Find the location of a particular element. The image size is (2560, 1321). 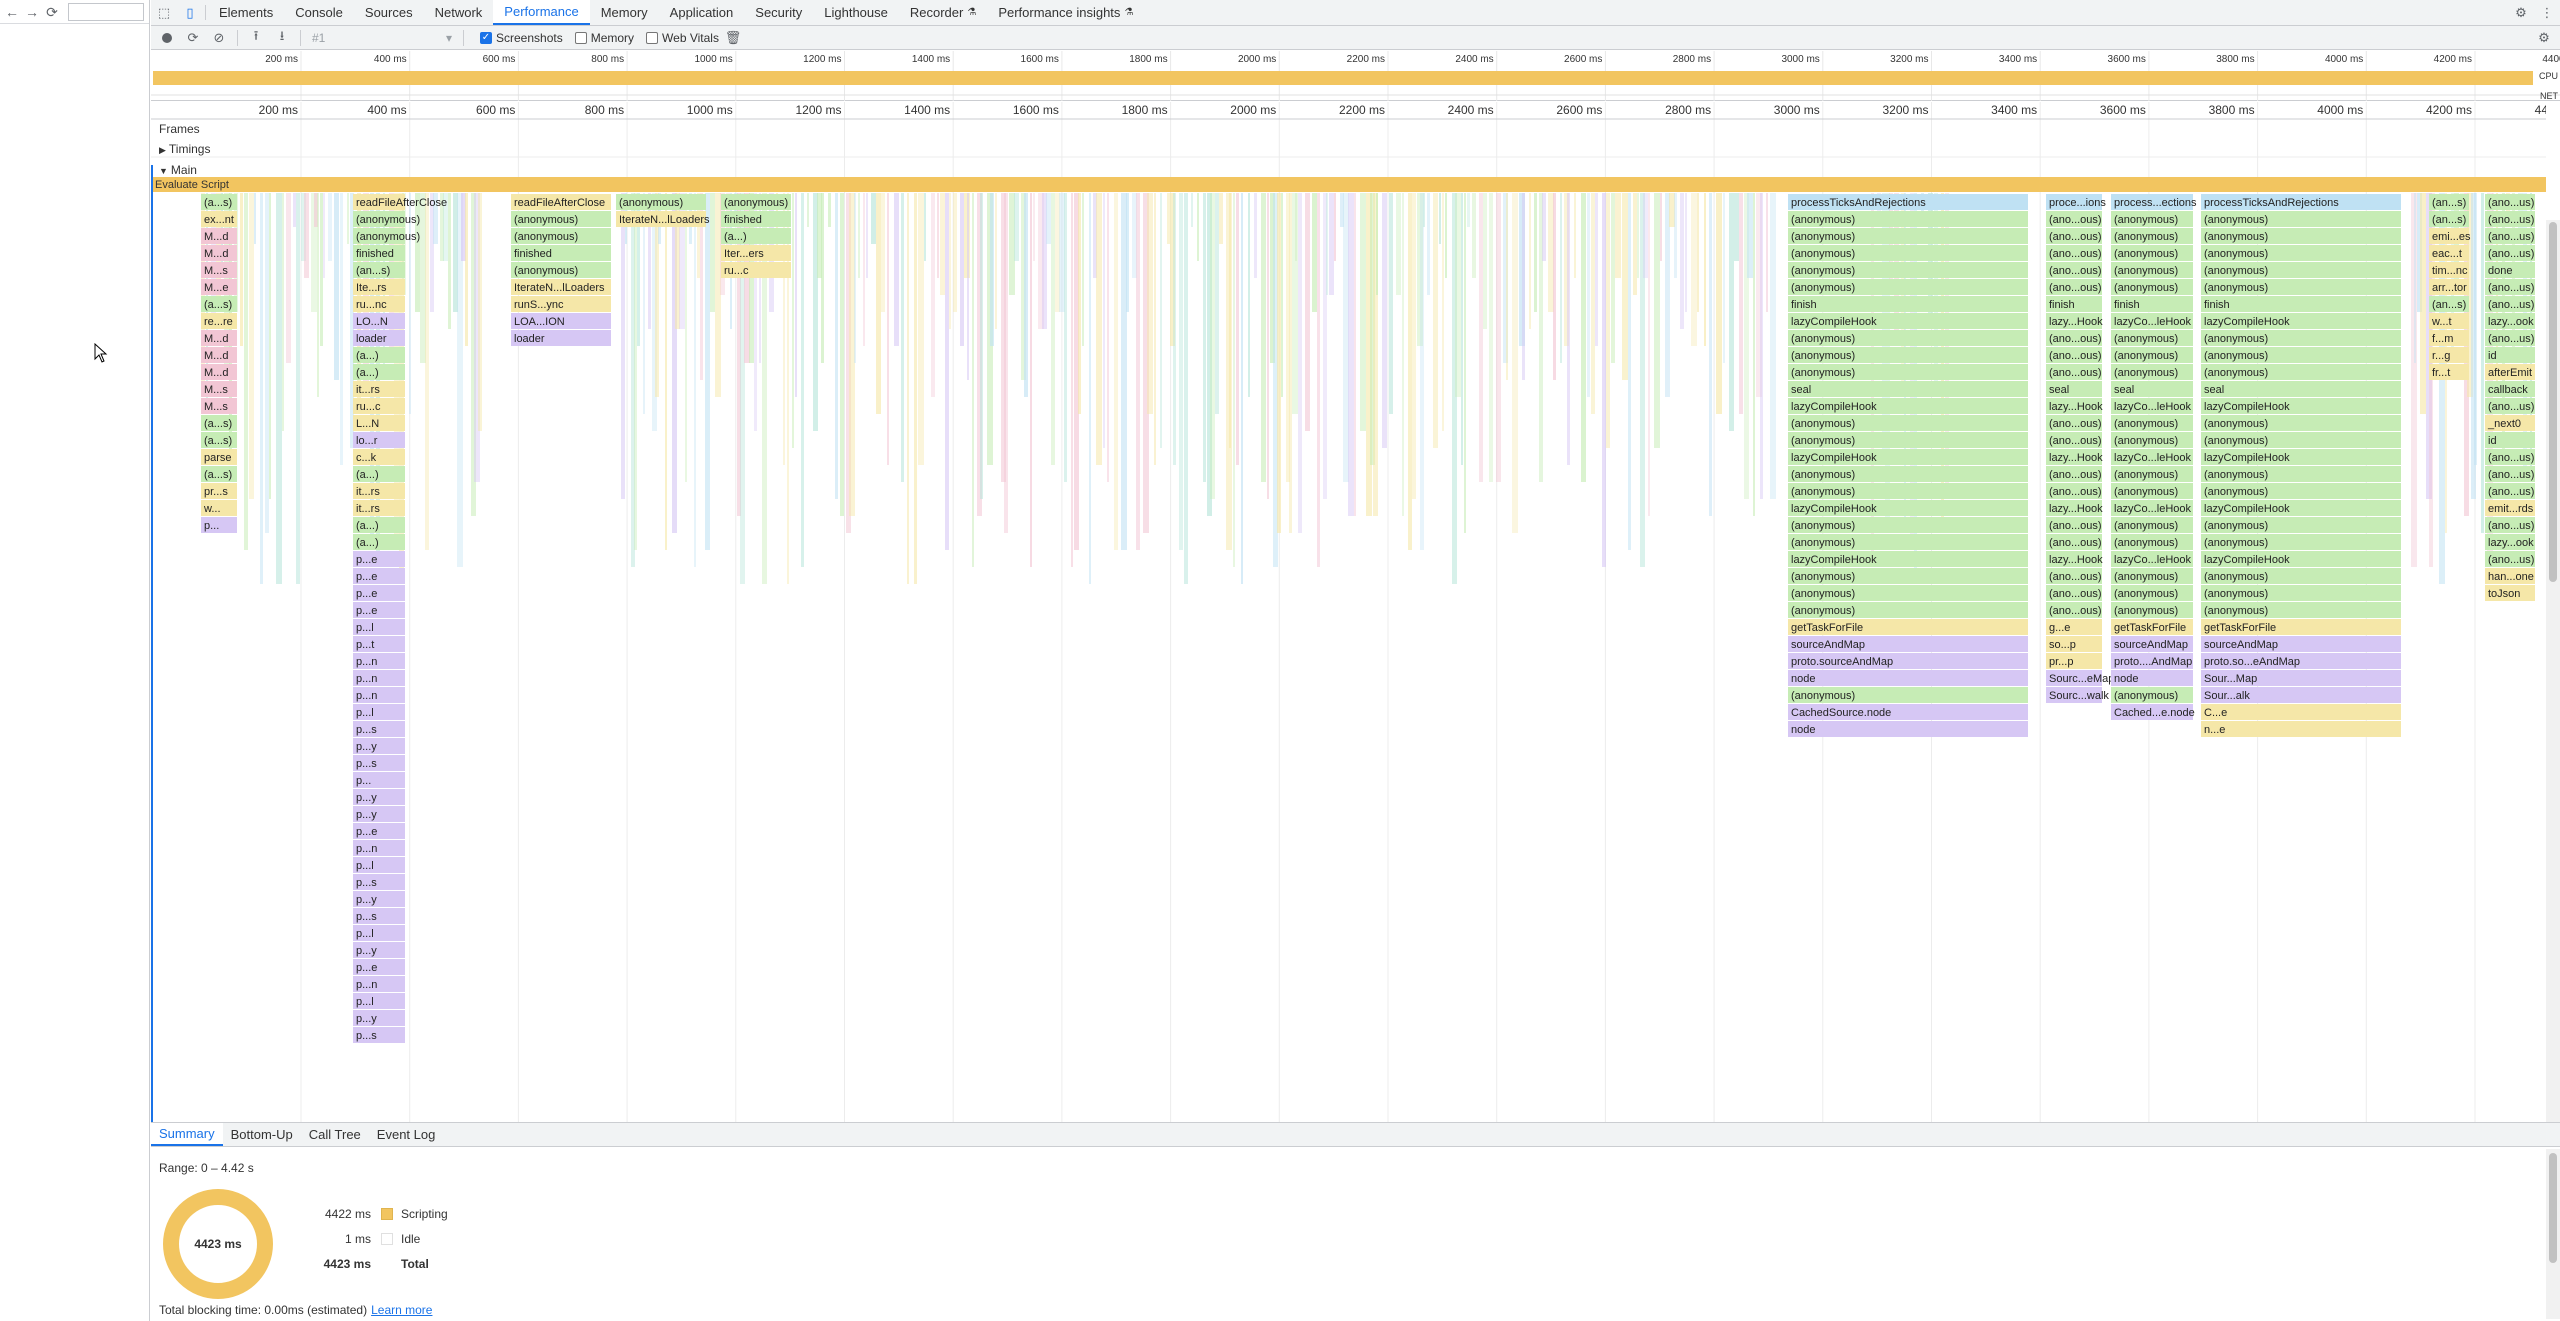

flame-frame: Ite...rs is located at coordinates (379, 287).